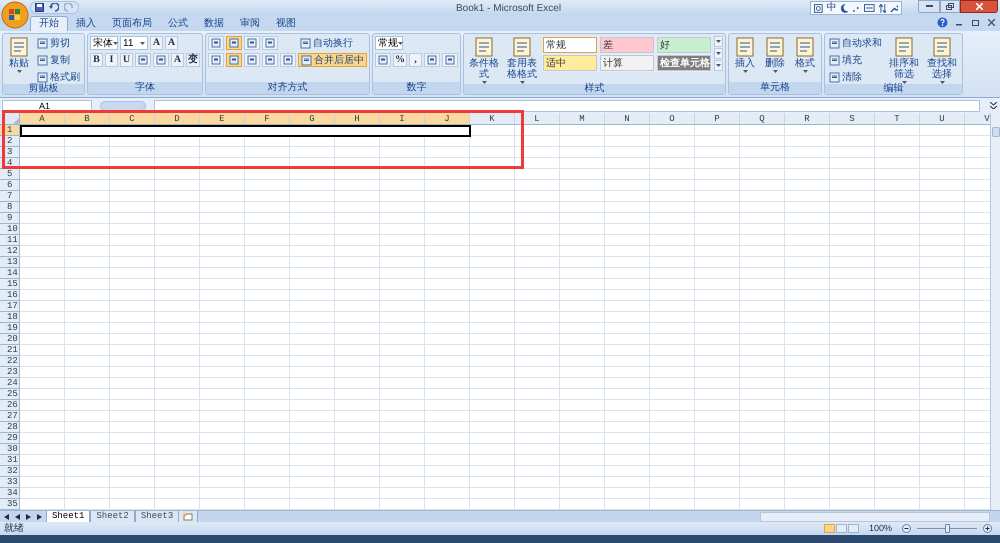 The height and width of the screenshot is (543, 1000). What do you see at coordinates (112, 516) in the screenshot?
I see `sheet-tab: Sheet2` at bounding box center [112, 516].